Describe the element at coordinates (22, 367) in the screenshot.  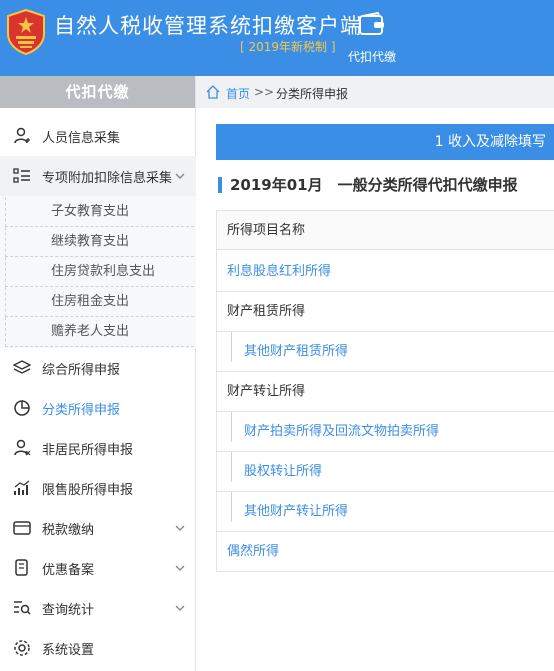
I see `layers-icon` at that location.